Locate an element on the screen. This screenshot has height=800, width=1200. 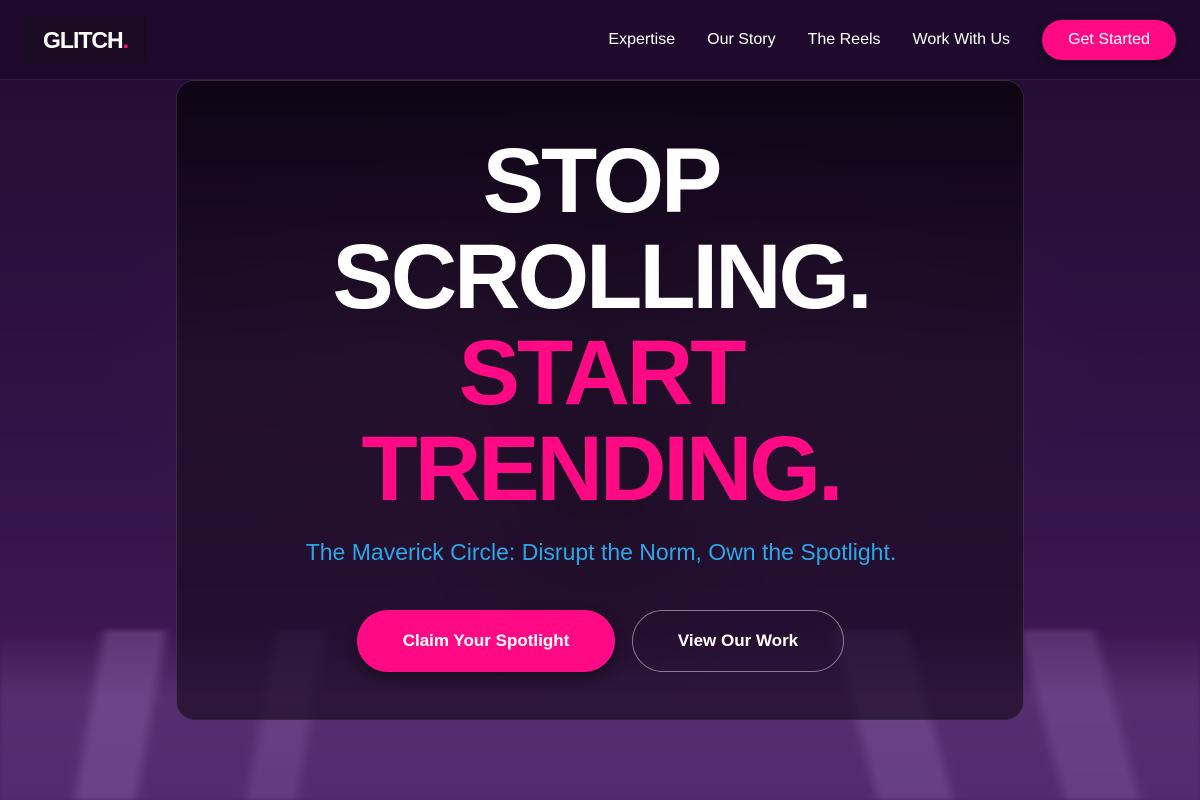
logo: GLITCH. is located at coordinates (85, 40).